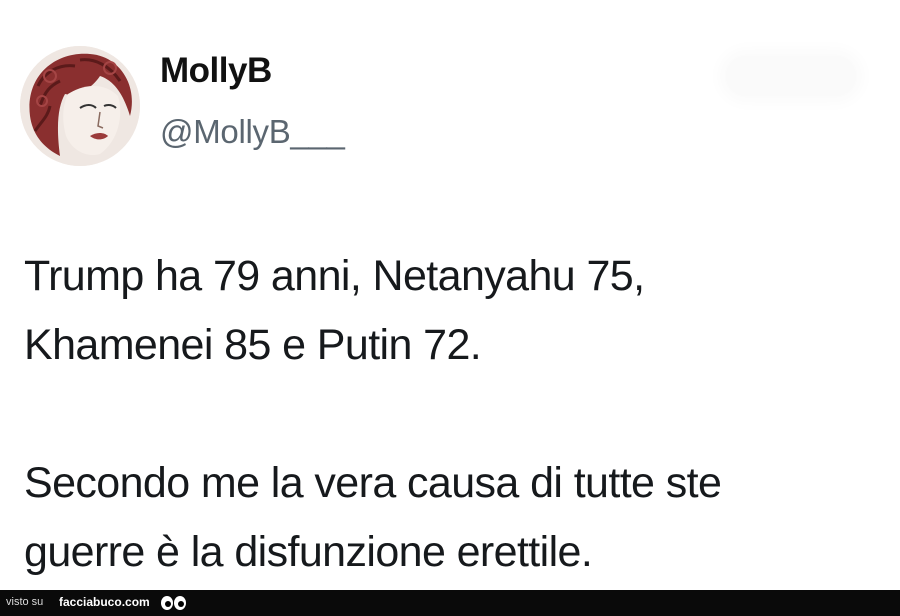  I want to click on tweet-line-4: guerre è la disfunzione erettile., so click(308, 552).